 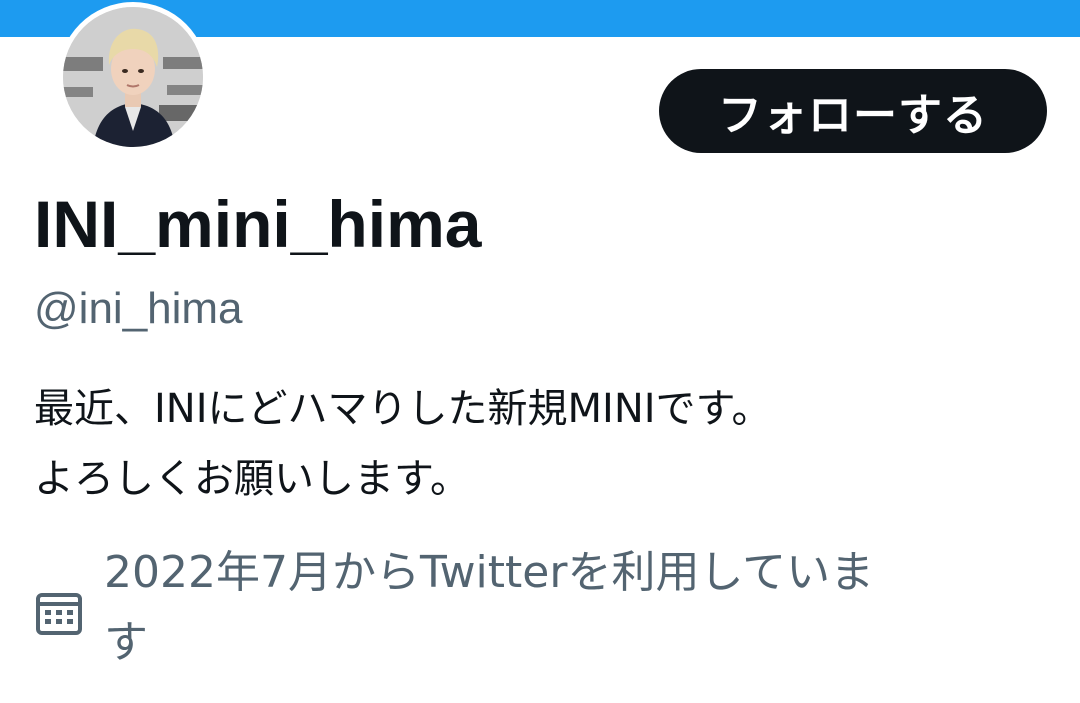 What do you see at coordinates (258, 224) in the screenshot?
I see `display-name: INI_mini_hima` at bounding box center [258, 224].